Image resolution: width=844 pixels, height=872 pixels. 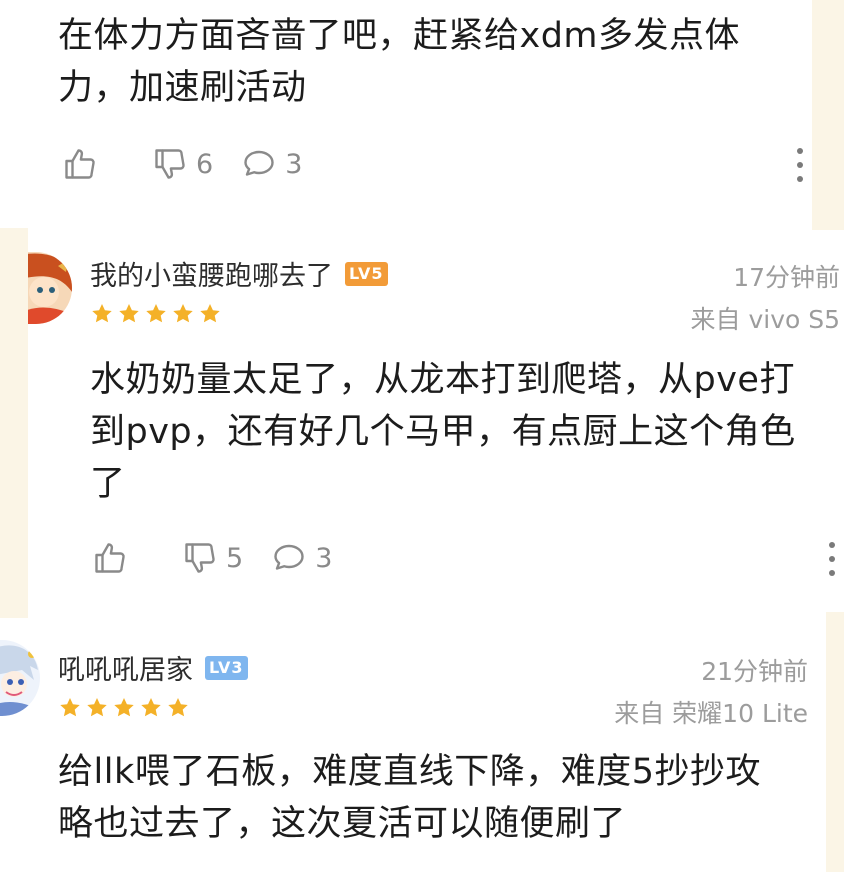 What do you see at coordinates (226, 667) in the screenshot?
I see `level-badge: LV3` at bounding box center [226, 667].